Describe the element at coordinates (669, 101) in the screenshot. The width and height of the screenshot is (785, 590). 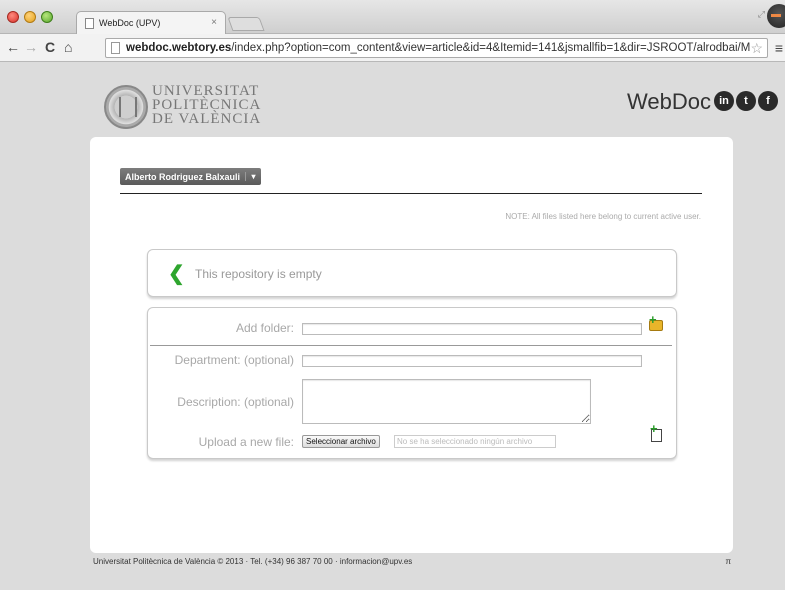
I see `brand-title: WebDoc` at that location.